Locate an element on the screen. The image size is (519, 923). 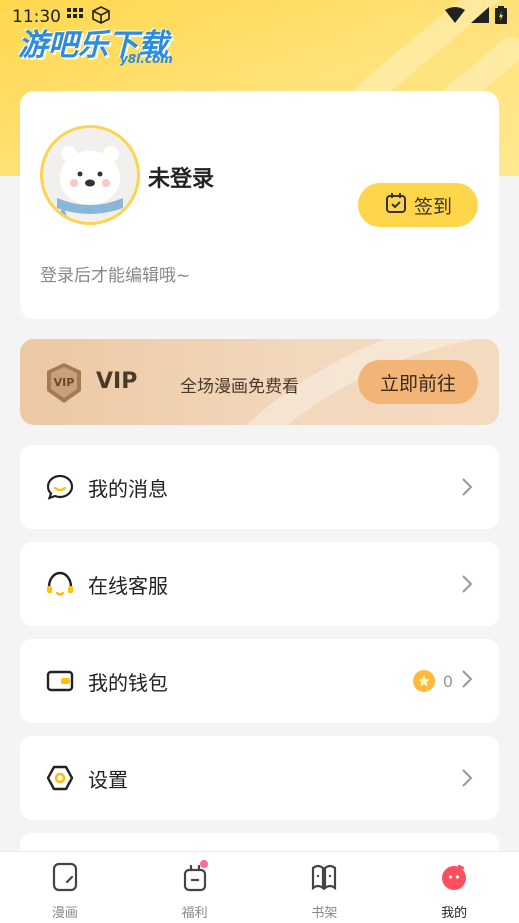
bottom-tab-bar: 漫画 福利 书架 我的 is located at coordinates (259, 887).